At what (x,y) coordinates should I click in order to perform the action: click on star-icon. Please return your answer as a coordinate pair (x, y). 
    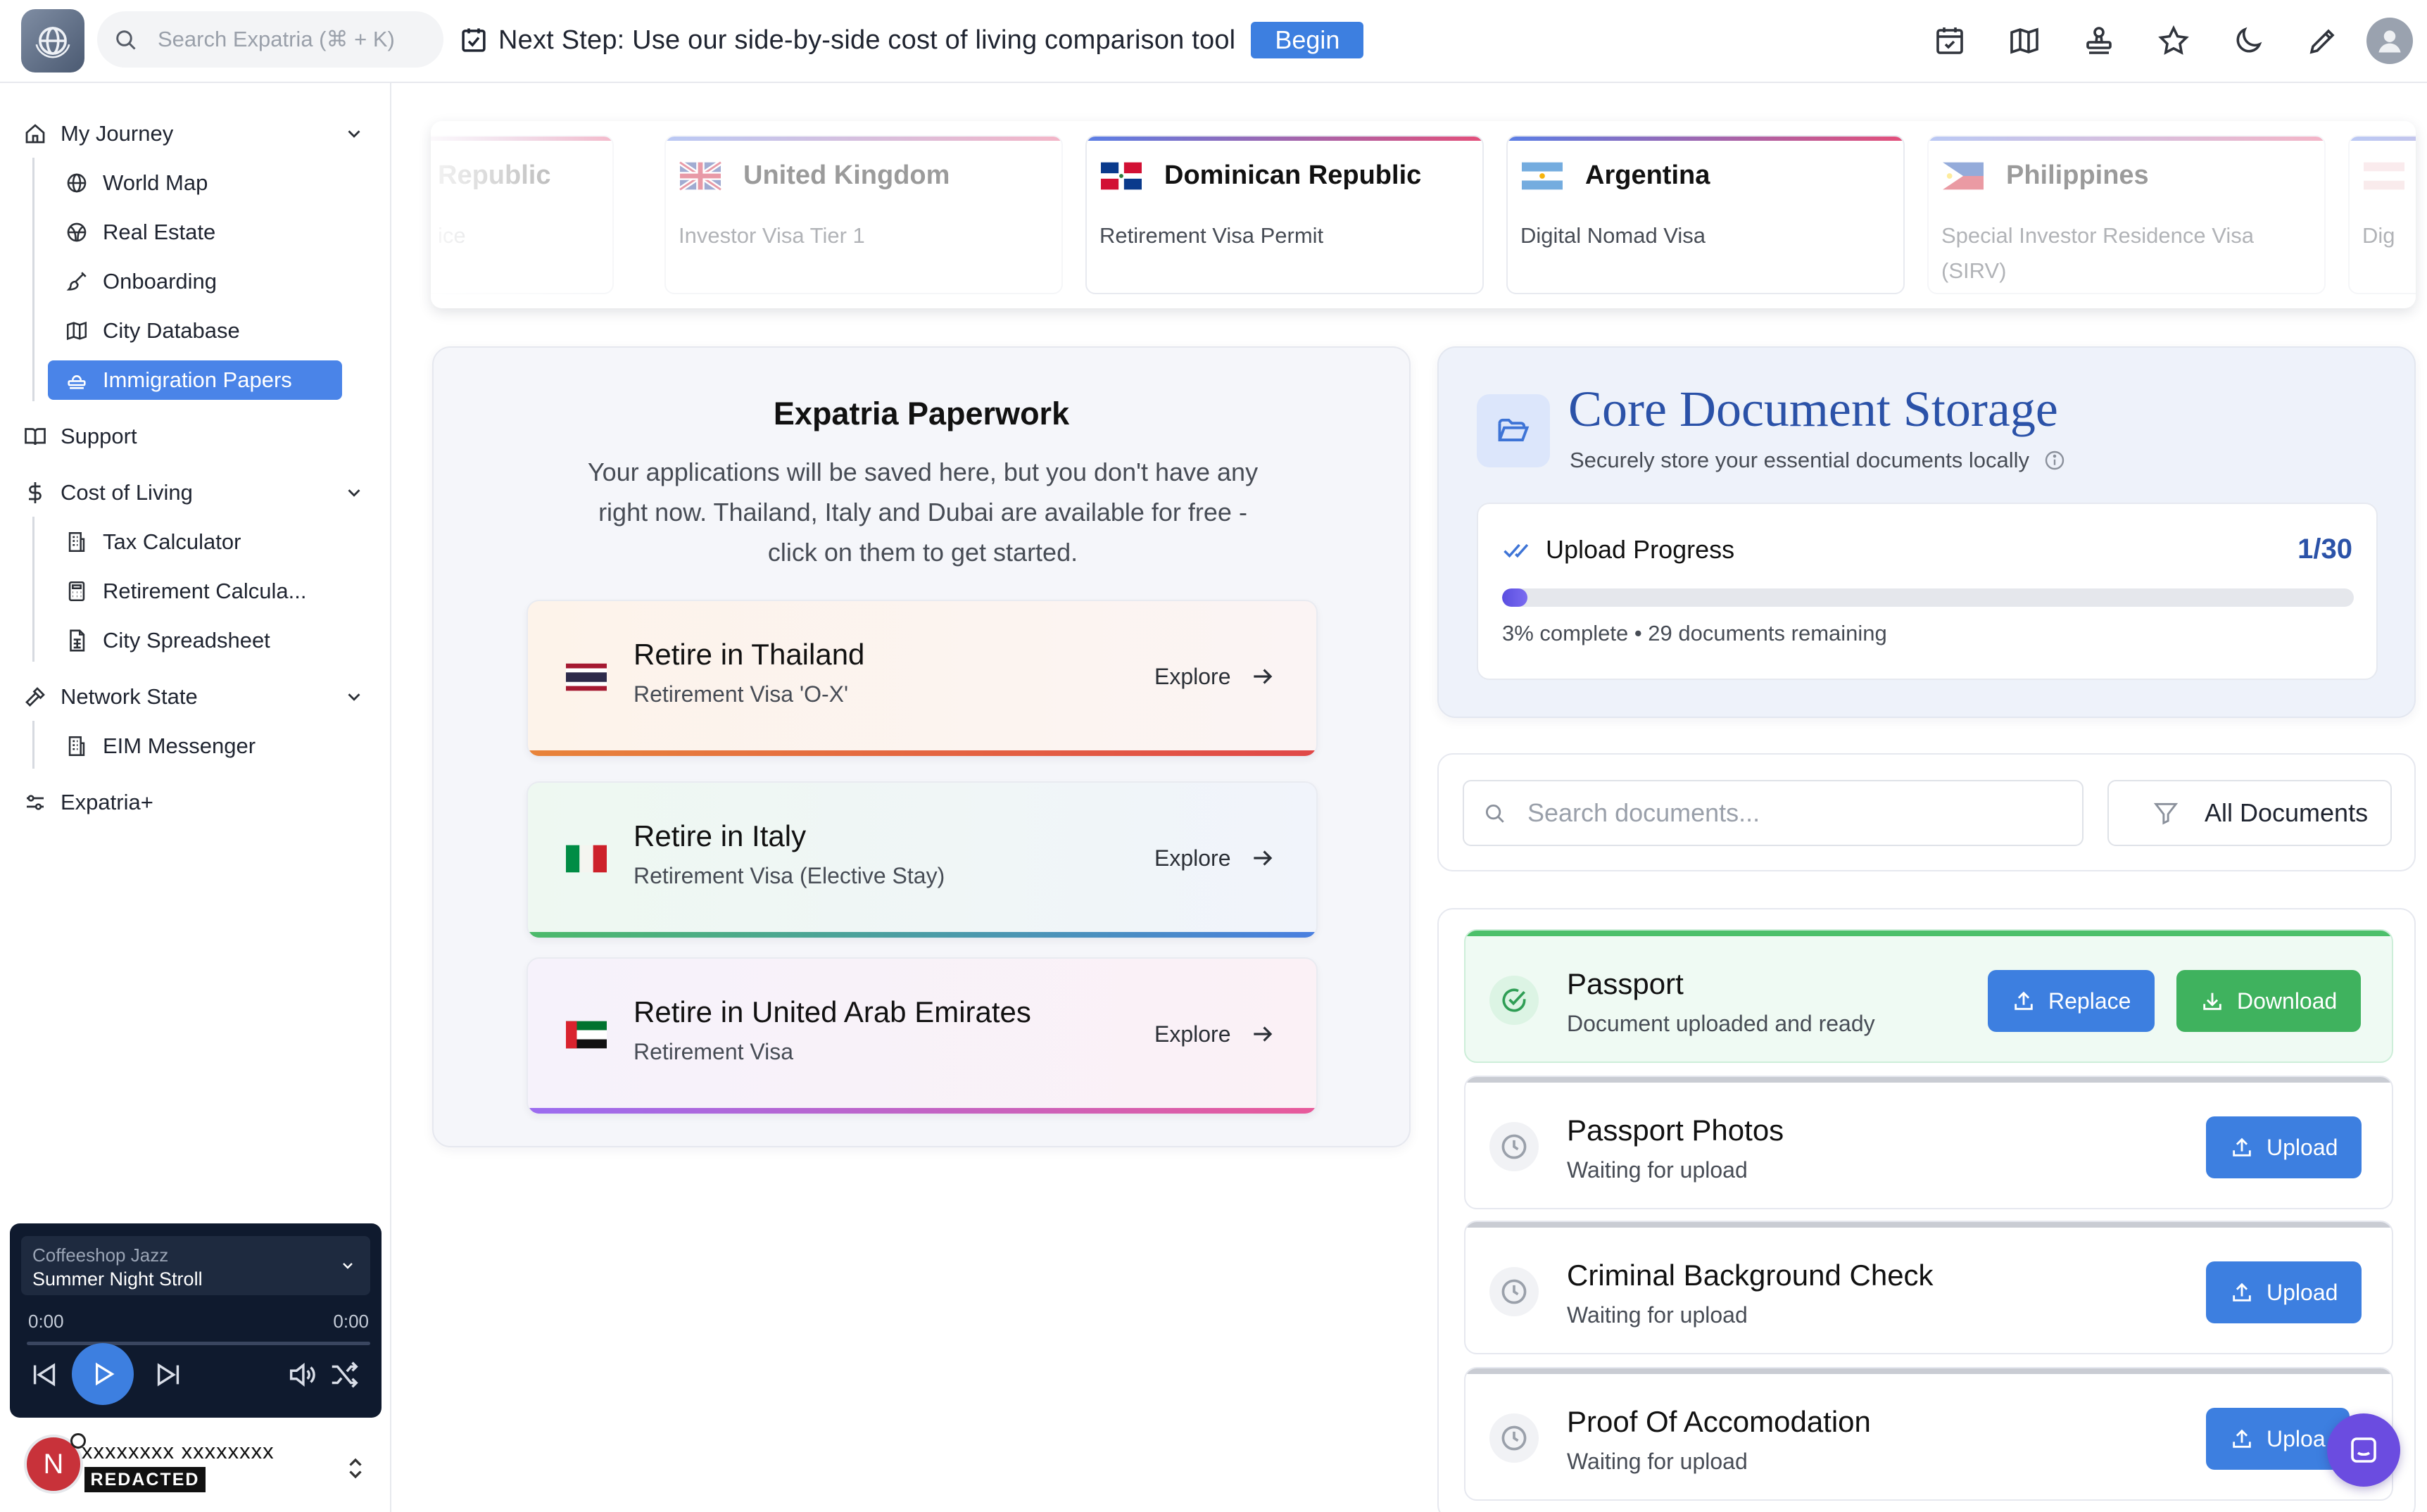
    Looking at the image, I should click on (2173, 41).